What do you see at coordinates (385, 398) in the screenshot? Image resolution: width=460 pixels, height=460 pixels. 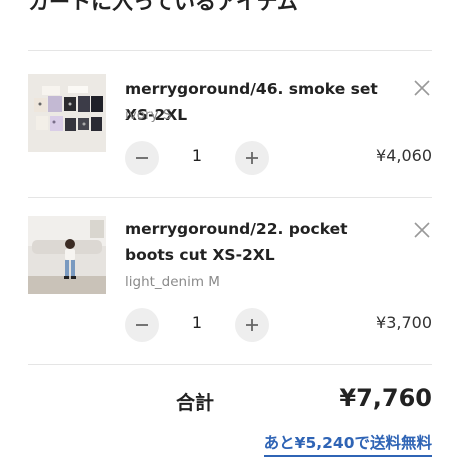 I see `total-value: ¥7,760` at bounding box center [385, 398].